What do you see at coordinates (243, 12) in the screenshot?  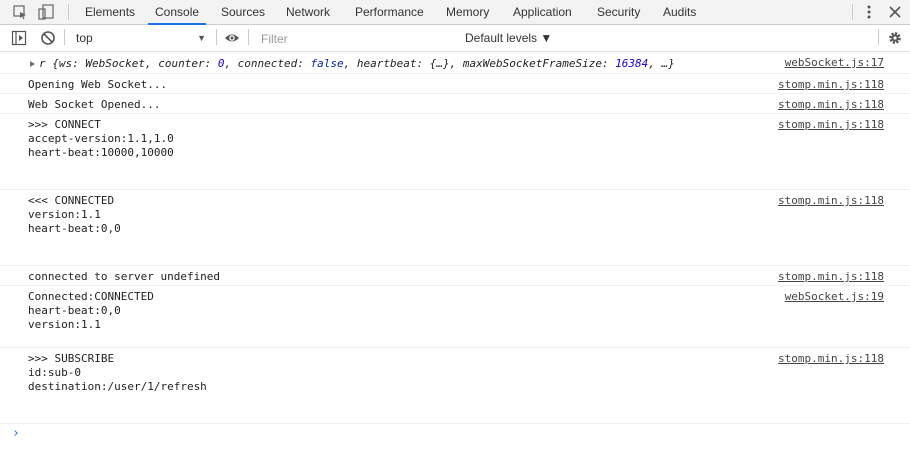 I see `tab-sources: Sources` at bounding box center [243, 12].